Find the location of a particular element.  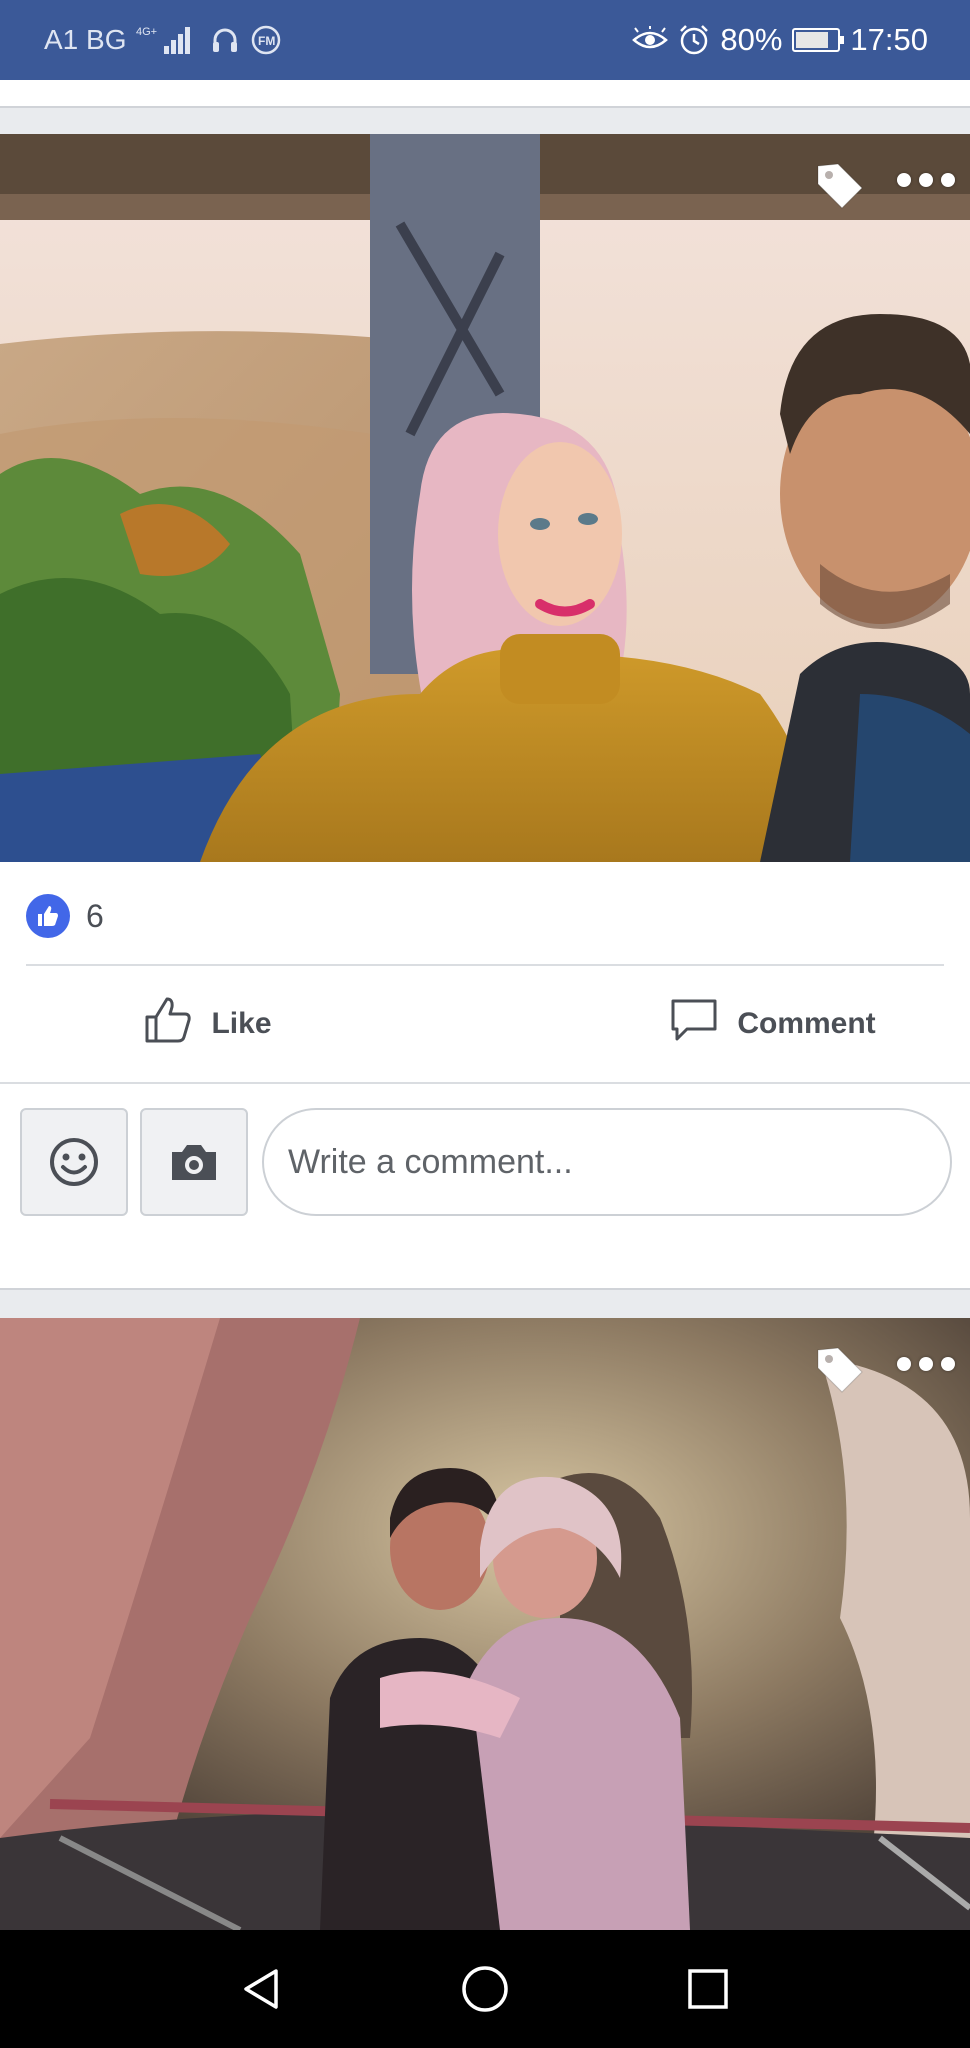

comment-bubble-icon is located at coordinates (694, 1024).